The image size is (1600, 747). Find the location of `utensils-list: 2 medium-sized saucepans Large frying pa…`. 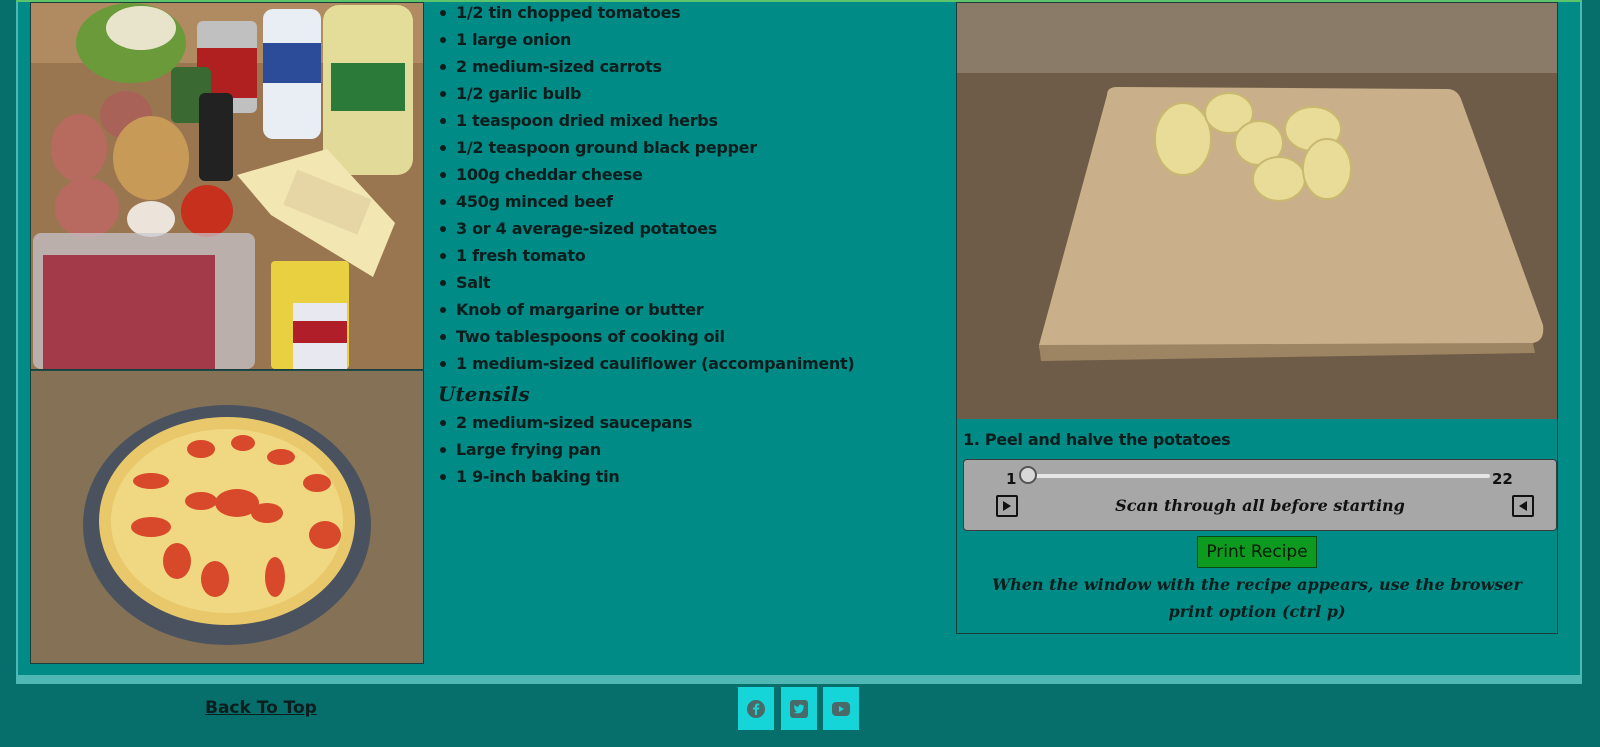

utensils-list: 2 medium-sized saucepans Large frying pa… is located at coordinates (688, 450).